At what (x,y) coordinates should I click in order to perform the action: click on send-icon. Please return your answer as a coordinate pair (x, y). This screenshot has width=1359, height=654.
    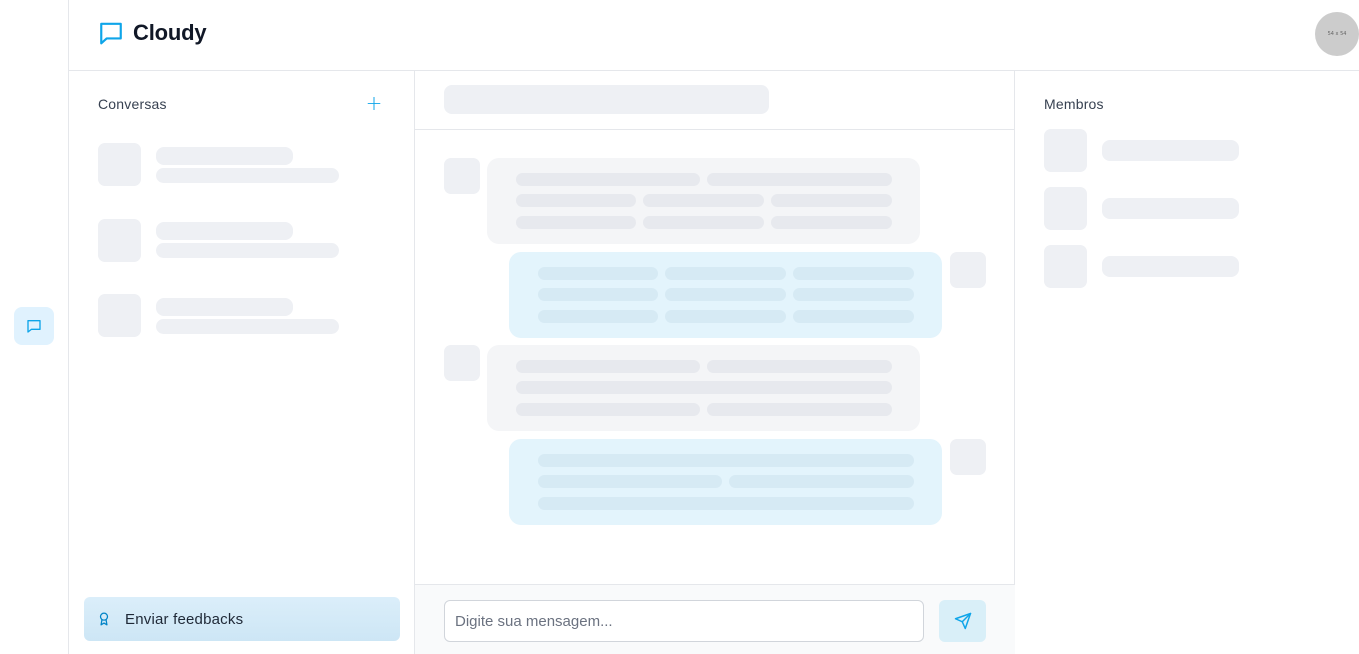
    Looking at the image, I should click on (962, 621).